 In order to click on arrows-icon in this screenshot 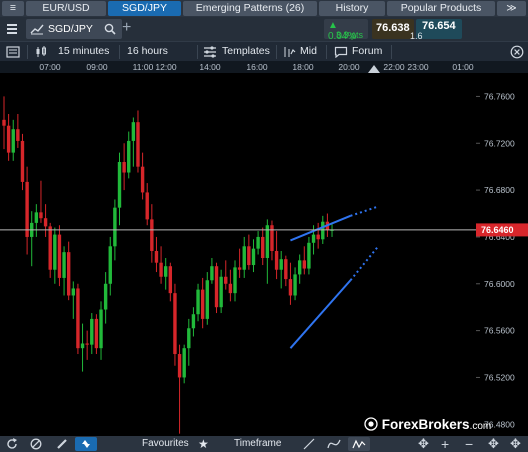, I will do `click(86, 444)`.